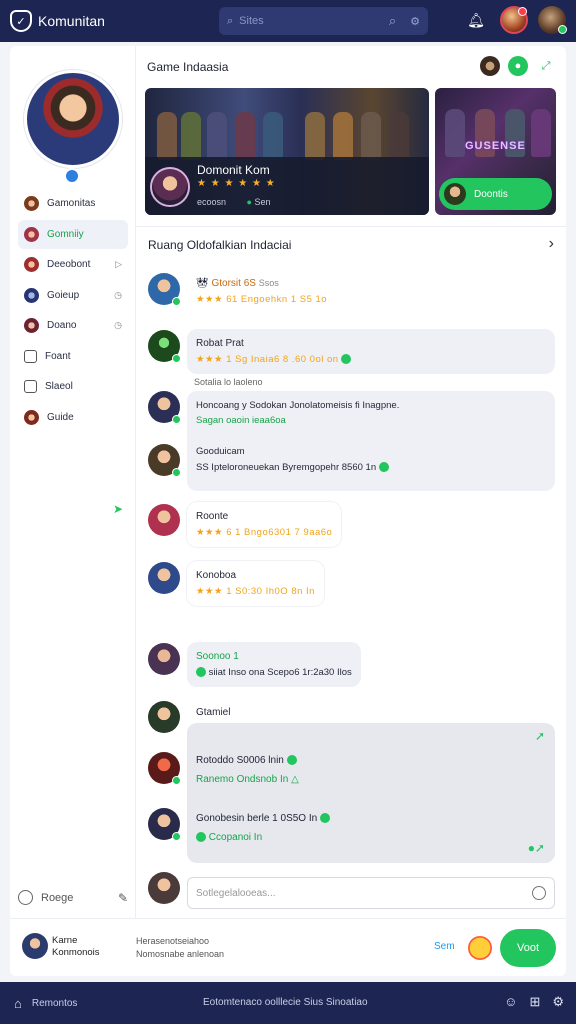  I want to click on sidebar-item-label: Deeobont, so click(69, 264).